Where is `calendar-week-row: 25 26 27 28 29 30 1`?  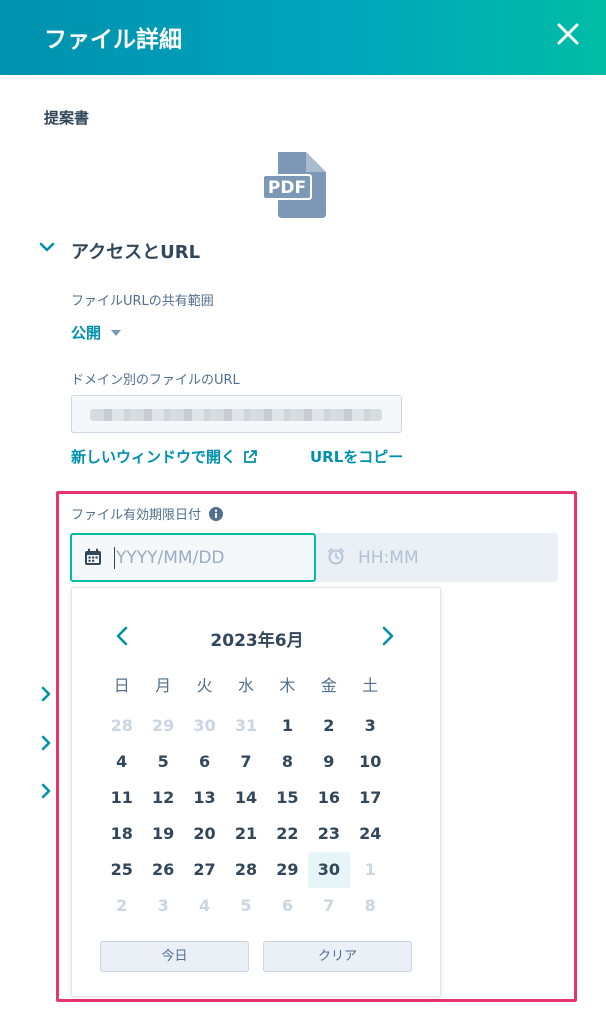
calendar-week-row: 25 26 27 28 29 30 1 is located at coordinates (246, 870).